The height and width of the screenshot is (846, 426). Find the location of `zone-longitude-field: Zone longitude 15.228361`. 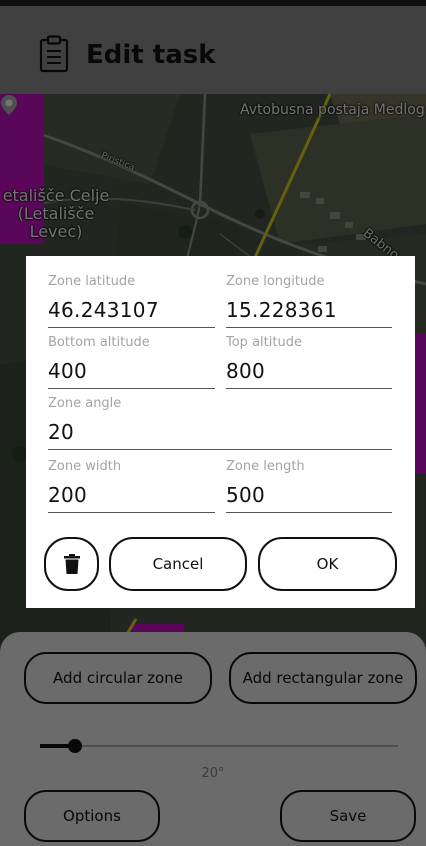

zone-longitude-field: Zone longitude 15.228361 is located at coordinates (309, 294).